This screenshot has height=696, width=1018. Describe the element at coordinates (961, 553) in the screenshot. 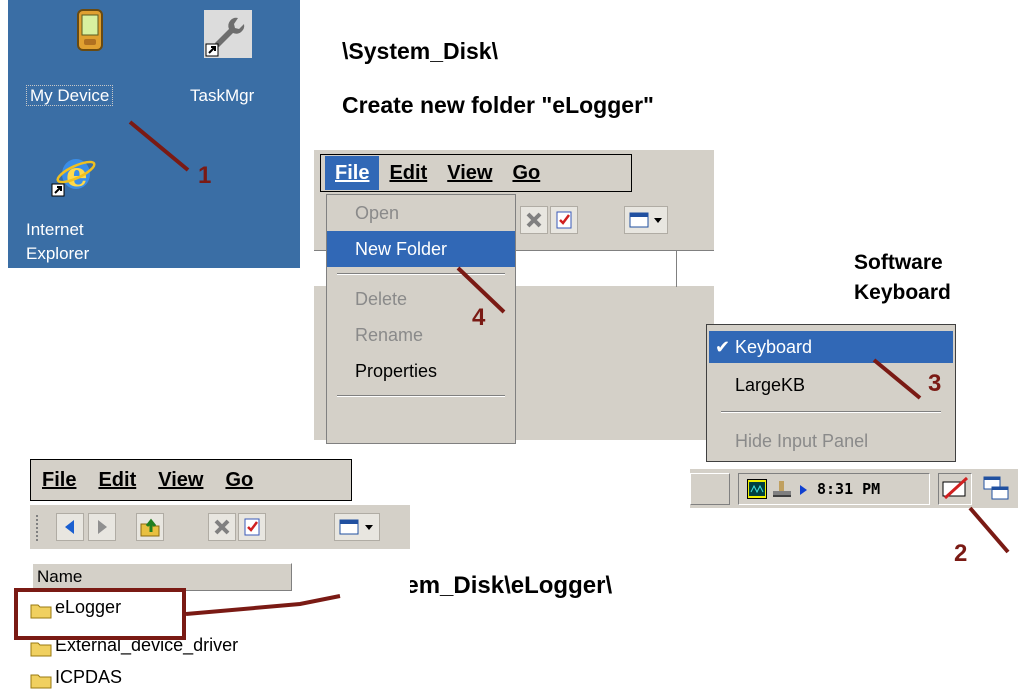

I see `step-number-2: 2` at that location.